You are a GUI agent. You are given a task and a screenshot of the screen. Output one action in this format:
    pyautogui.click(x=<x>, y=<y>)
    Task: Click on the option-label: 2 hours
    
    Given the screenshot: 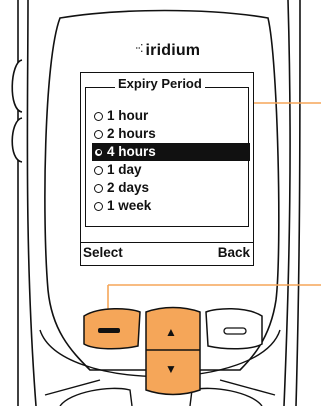 What is the action you would take?
    pyautogui.click(x=131, y=133)
    